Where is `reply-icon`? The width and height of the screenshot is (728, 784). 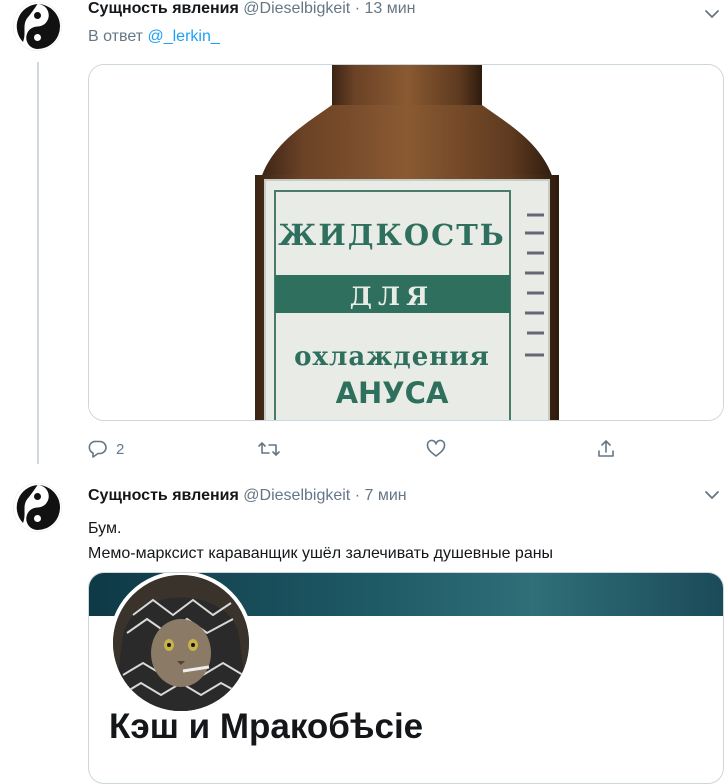
reply-icon is located at coordinates (97, 449).